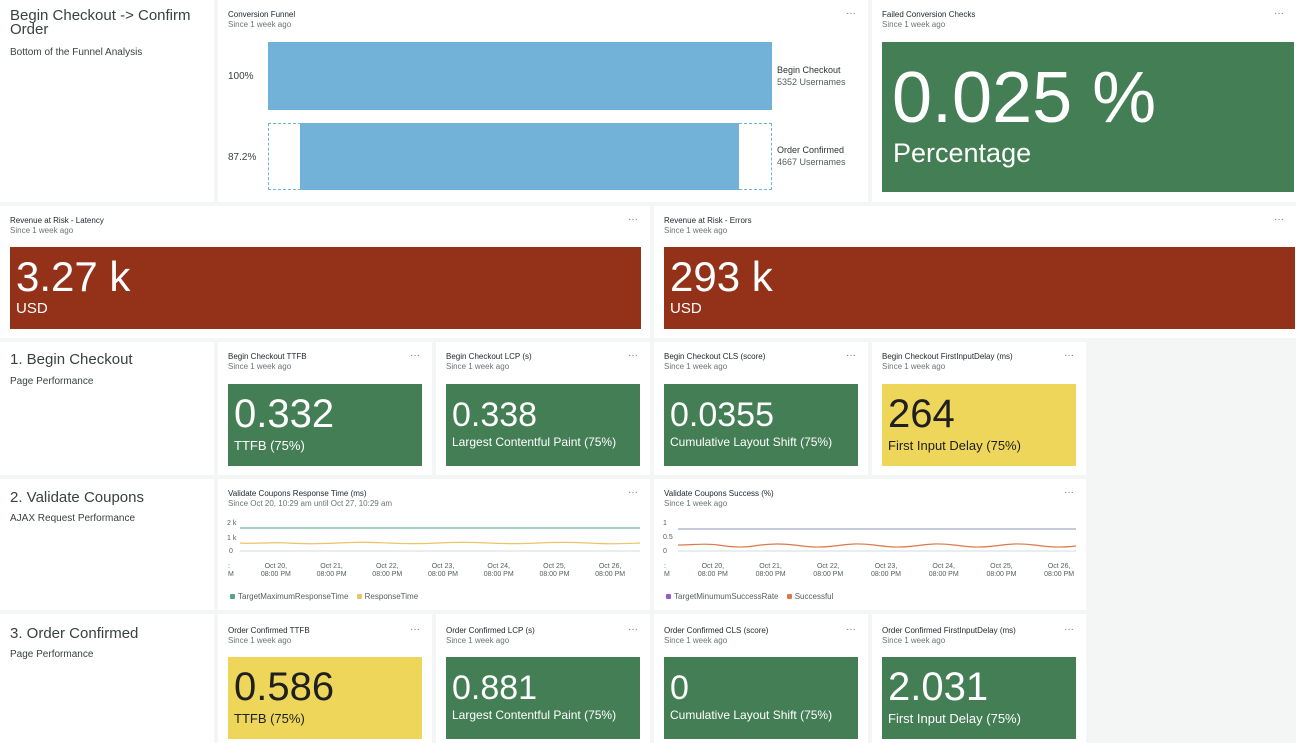 The width and height of the screenshot is (1296, 743). I want to click on widget-title: Order Confirmed FirstInputDelay (ms), so click(949, 630).